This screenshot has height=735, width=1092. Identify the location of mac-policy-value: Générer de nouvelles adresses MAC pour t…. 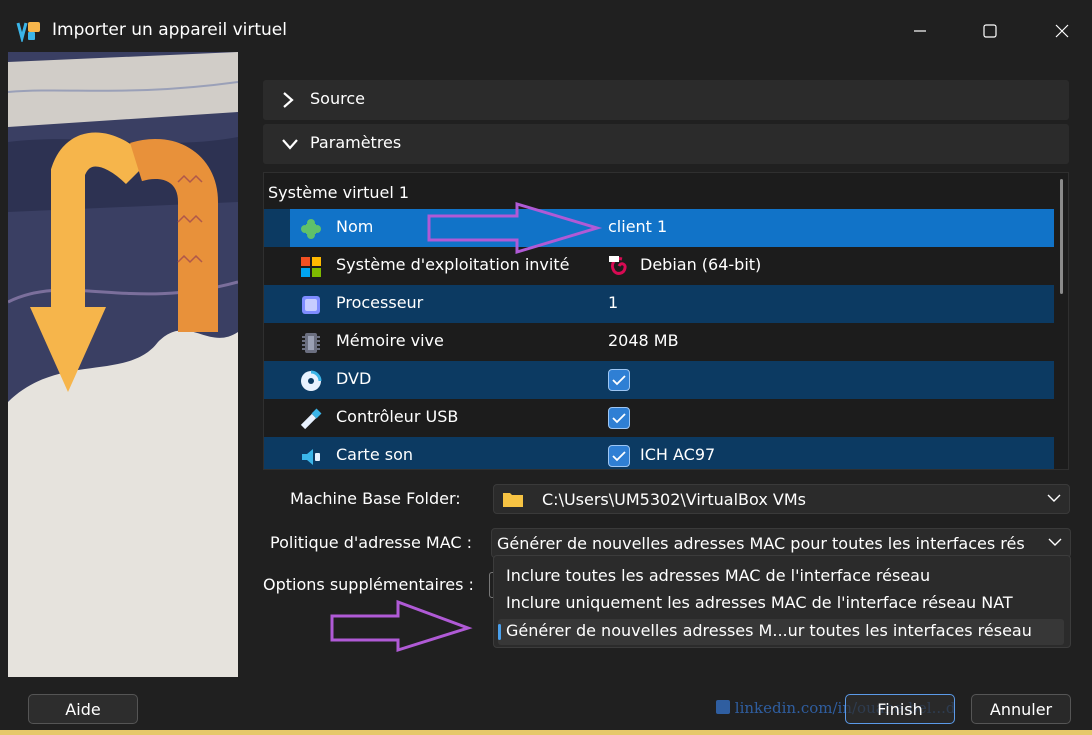
(761, 543).